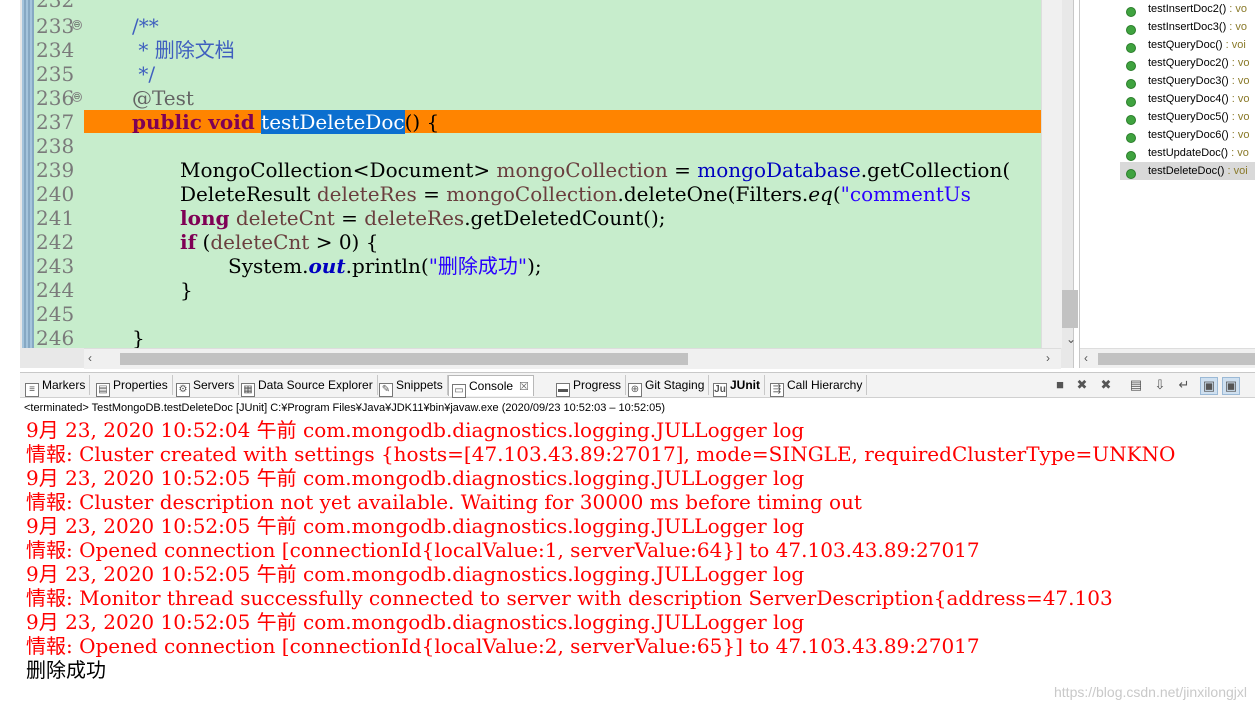 This screenshot has width=1255, height=710. Describe the element at coordinates (1201, 45) in the screenshot. I see `outline-item: testQueryDoc() : voi` at that location.